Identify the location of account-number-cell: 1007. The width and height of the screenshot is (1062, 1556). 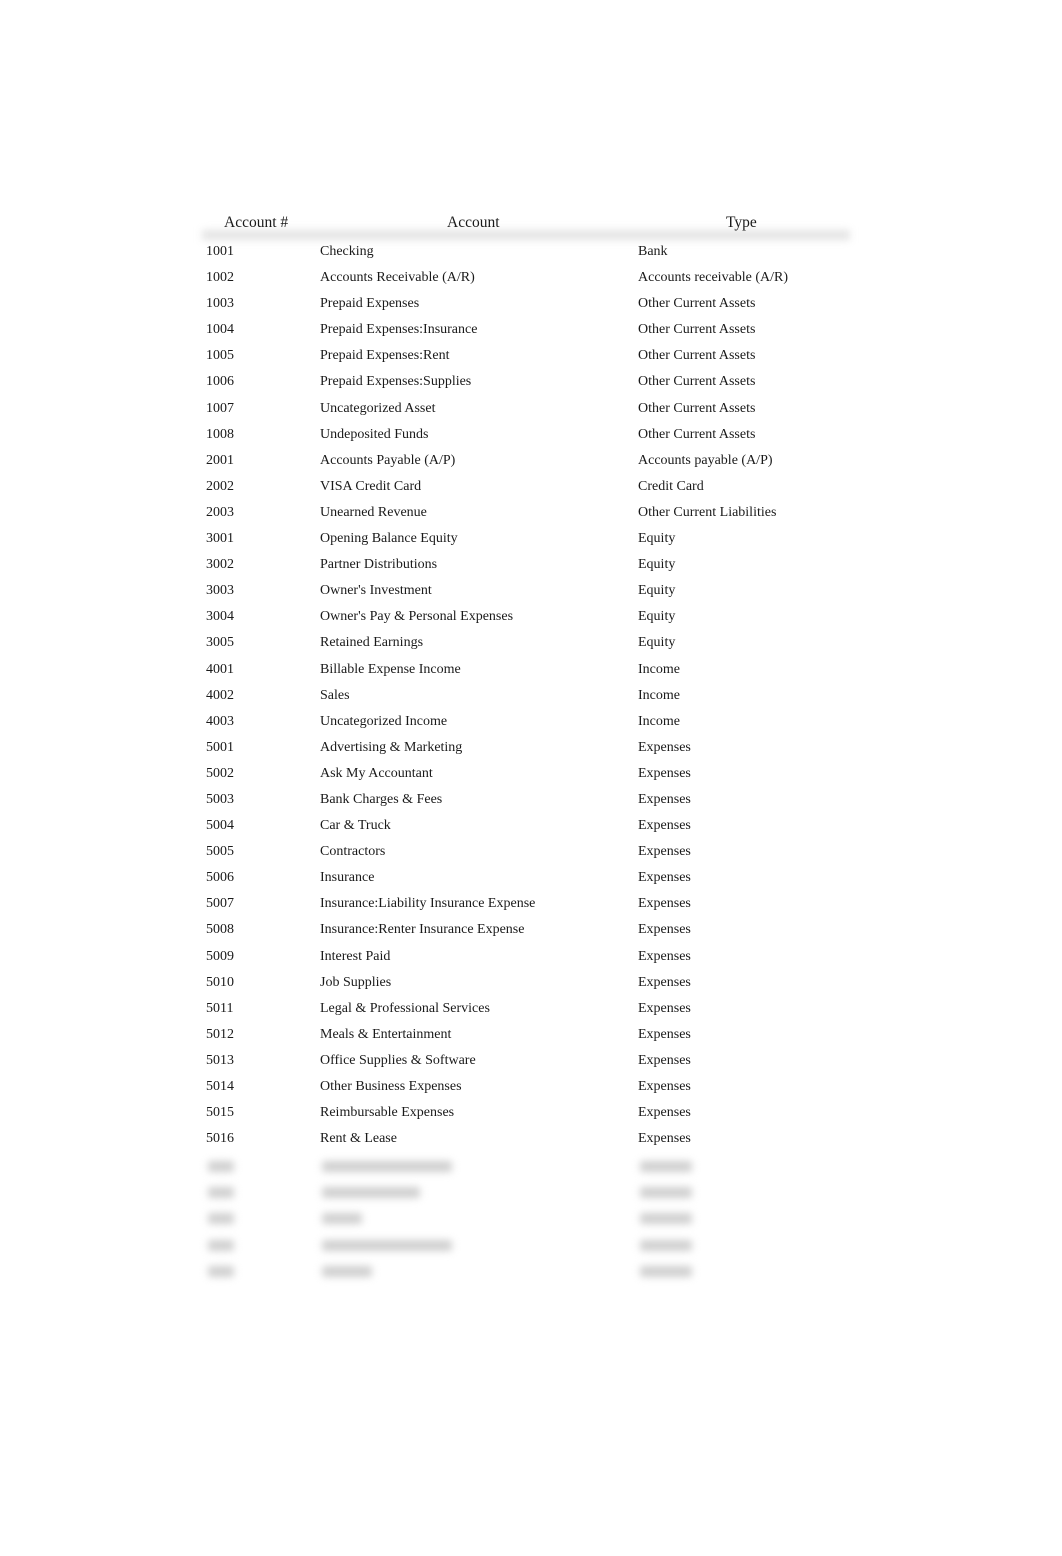
(220, 408).